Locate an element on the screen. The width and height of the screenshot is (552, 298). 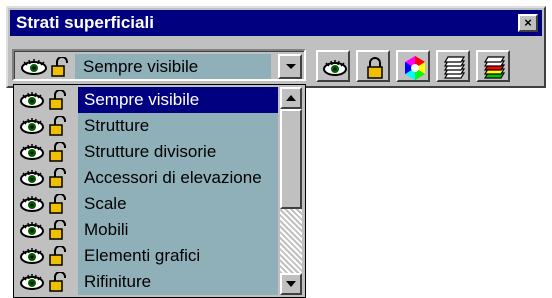
combo-selected-value: Sempre visibile is located at coordinates (173, 66).